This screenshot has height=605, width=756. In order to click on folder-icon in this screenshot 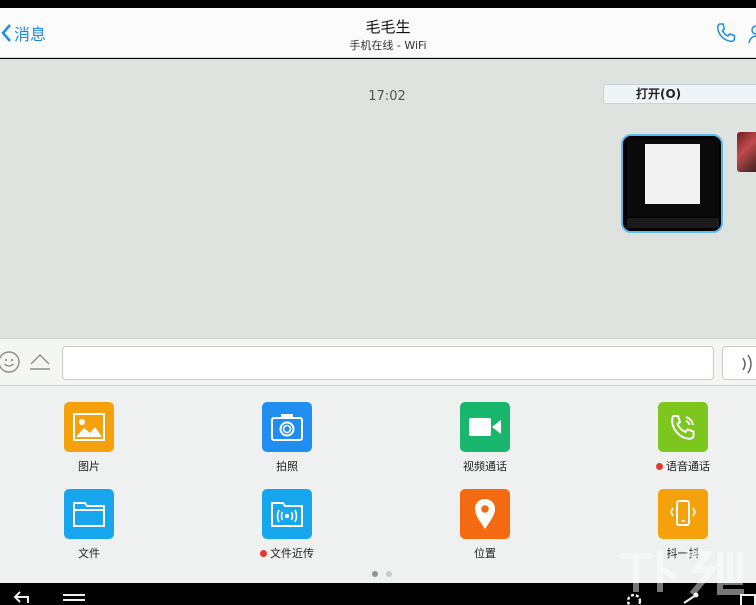, I will do `click(89, 514)`.